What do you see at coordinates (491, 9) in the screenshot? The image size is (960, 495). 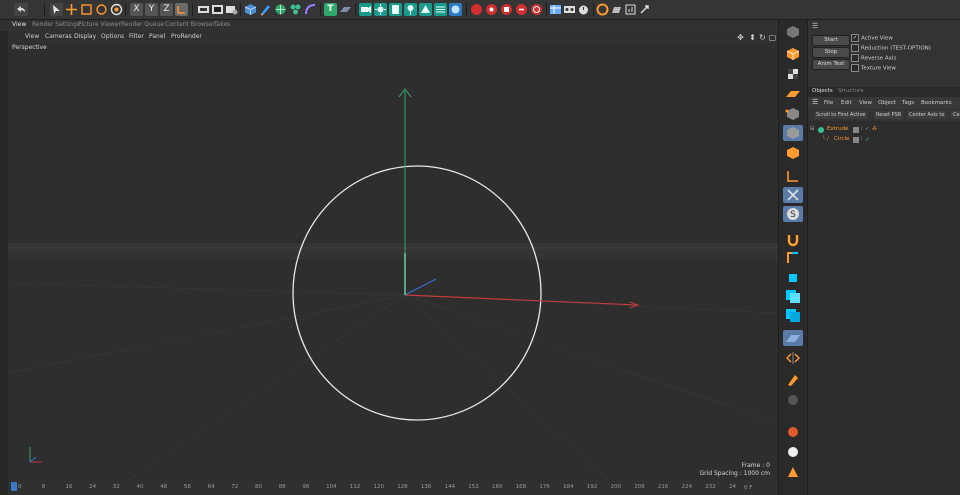 I see `keyframe-icon` at bounding box center [491, 9].